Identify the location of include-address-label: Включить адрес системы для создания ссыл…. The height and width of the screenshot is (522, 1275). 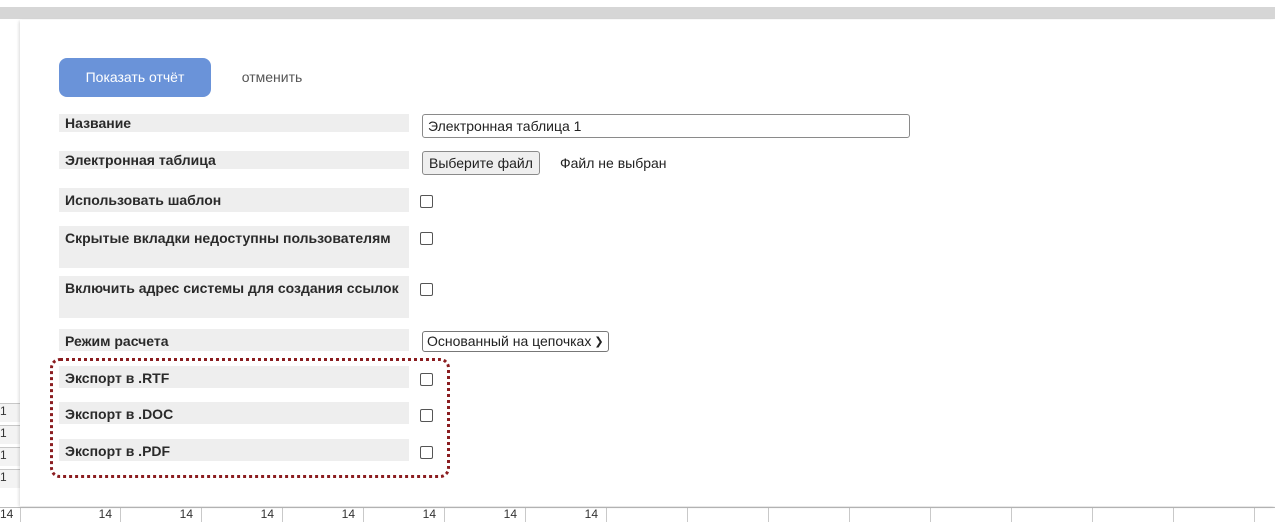
(234, 297).